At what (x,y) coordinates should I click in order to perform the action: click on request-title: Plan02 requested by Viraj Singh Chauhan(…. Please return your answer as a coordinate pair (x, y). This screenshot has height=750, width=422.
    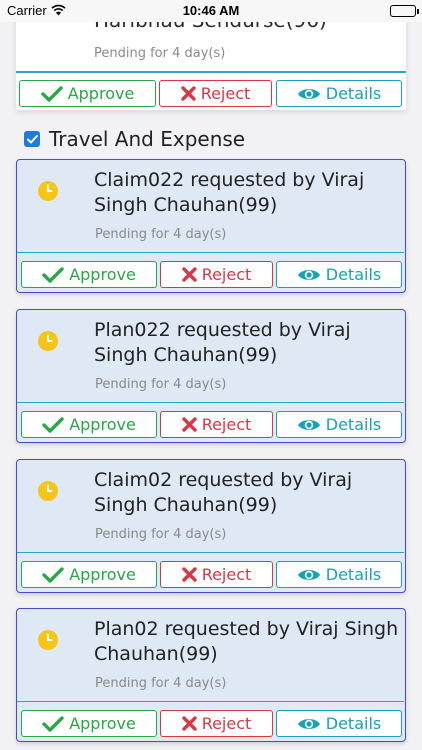
    Looking at the image, I should click on (246, 641).